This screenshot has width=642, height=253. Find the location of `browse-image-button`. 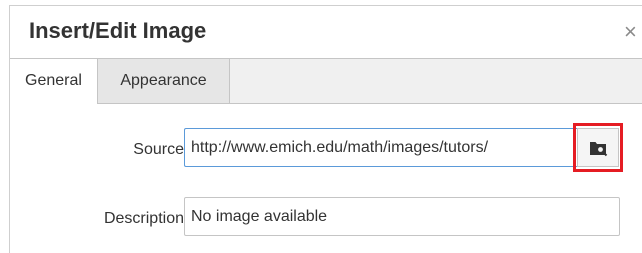

browse-image-button is located at coordinates (598, 147).